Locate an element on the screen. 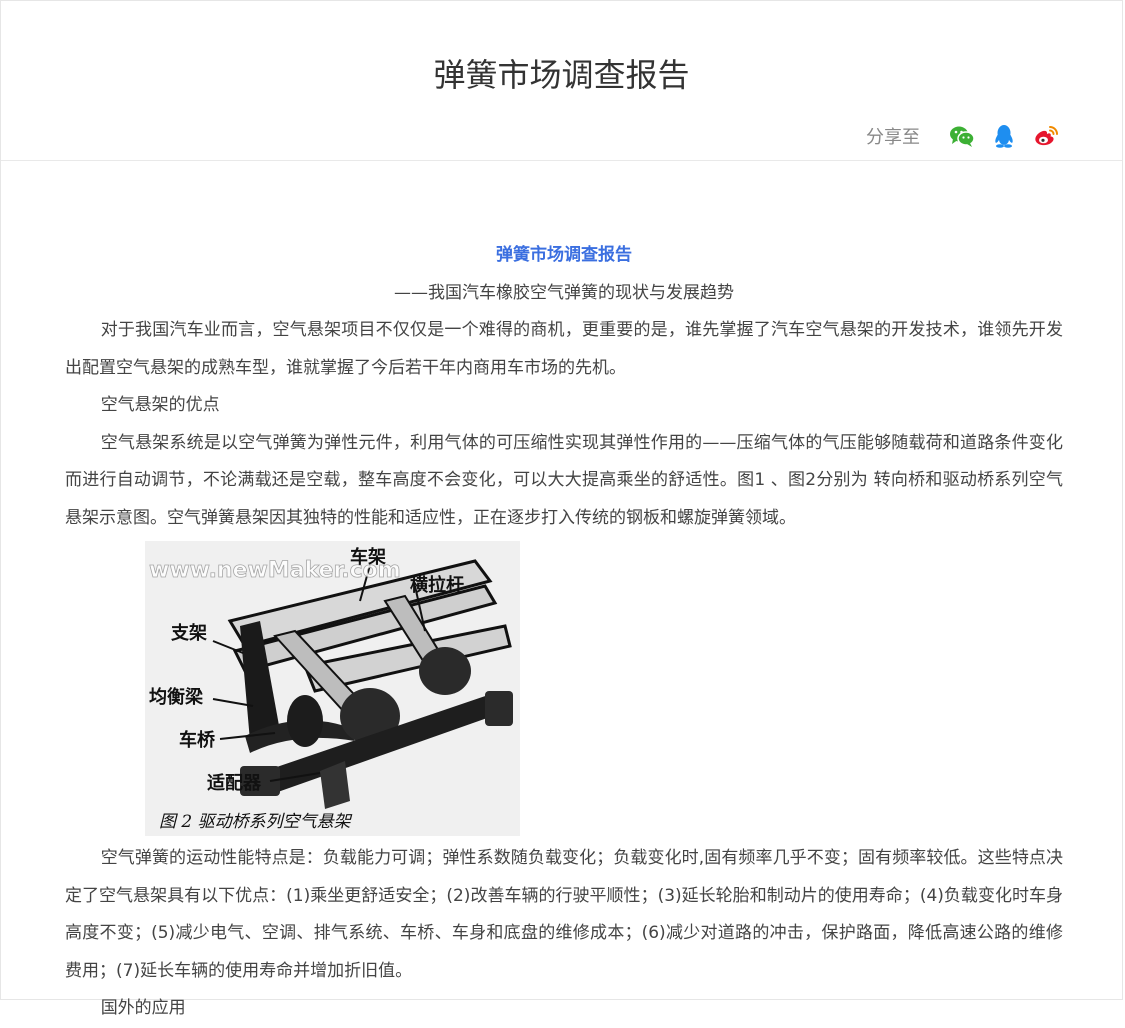 This screenshot has width=1125, height=1028. label-tie-rod: 横拉杆 is located at coordinates (437, 585).